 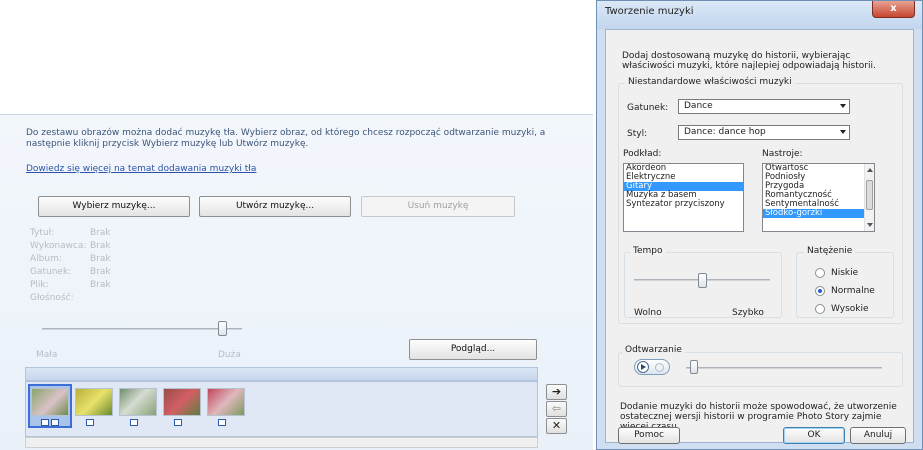 I want to click on style-value: Dance: dance hop, so click(x=725, y=132).